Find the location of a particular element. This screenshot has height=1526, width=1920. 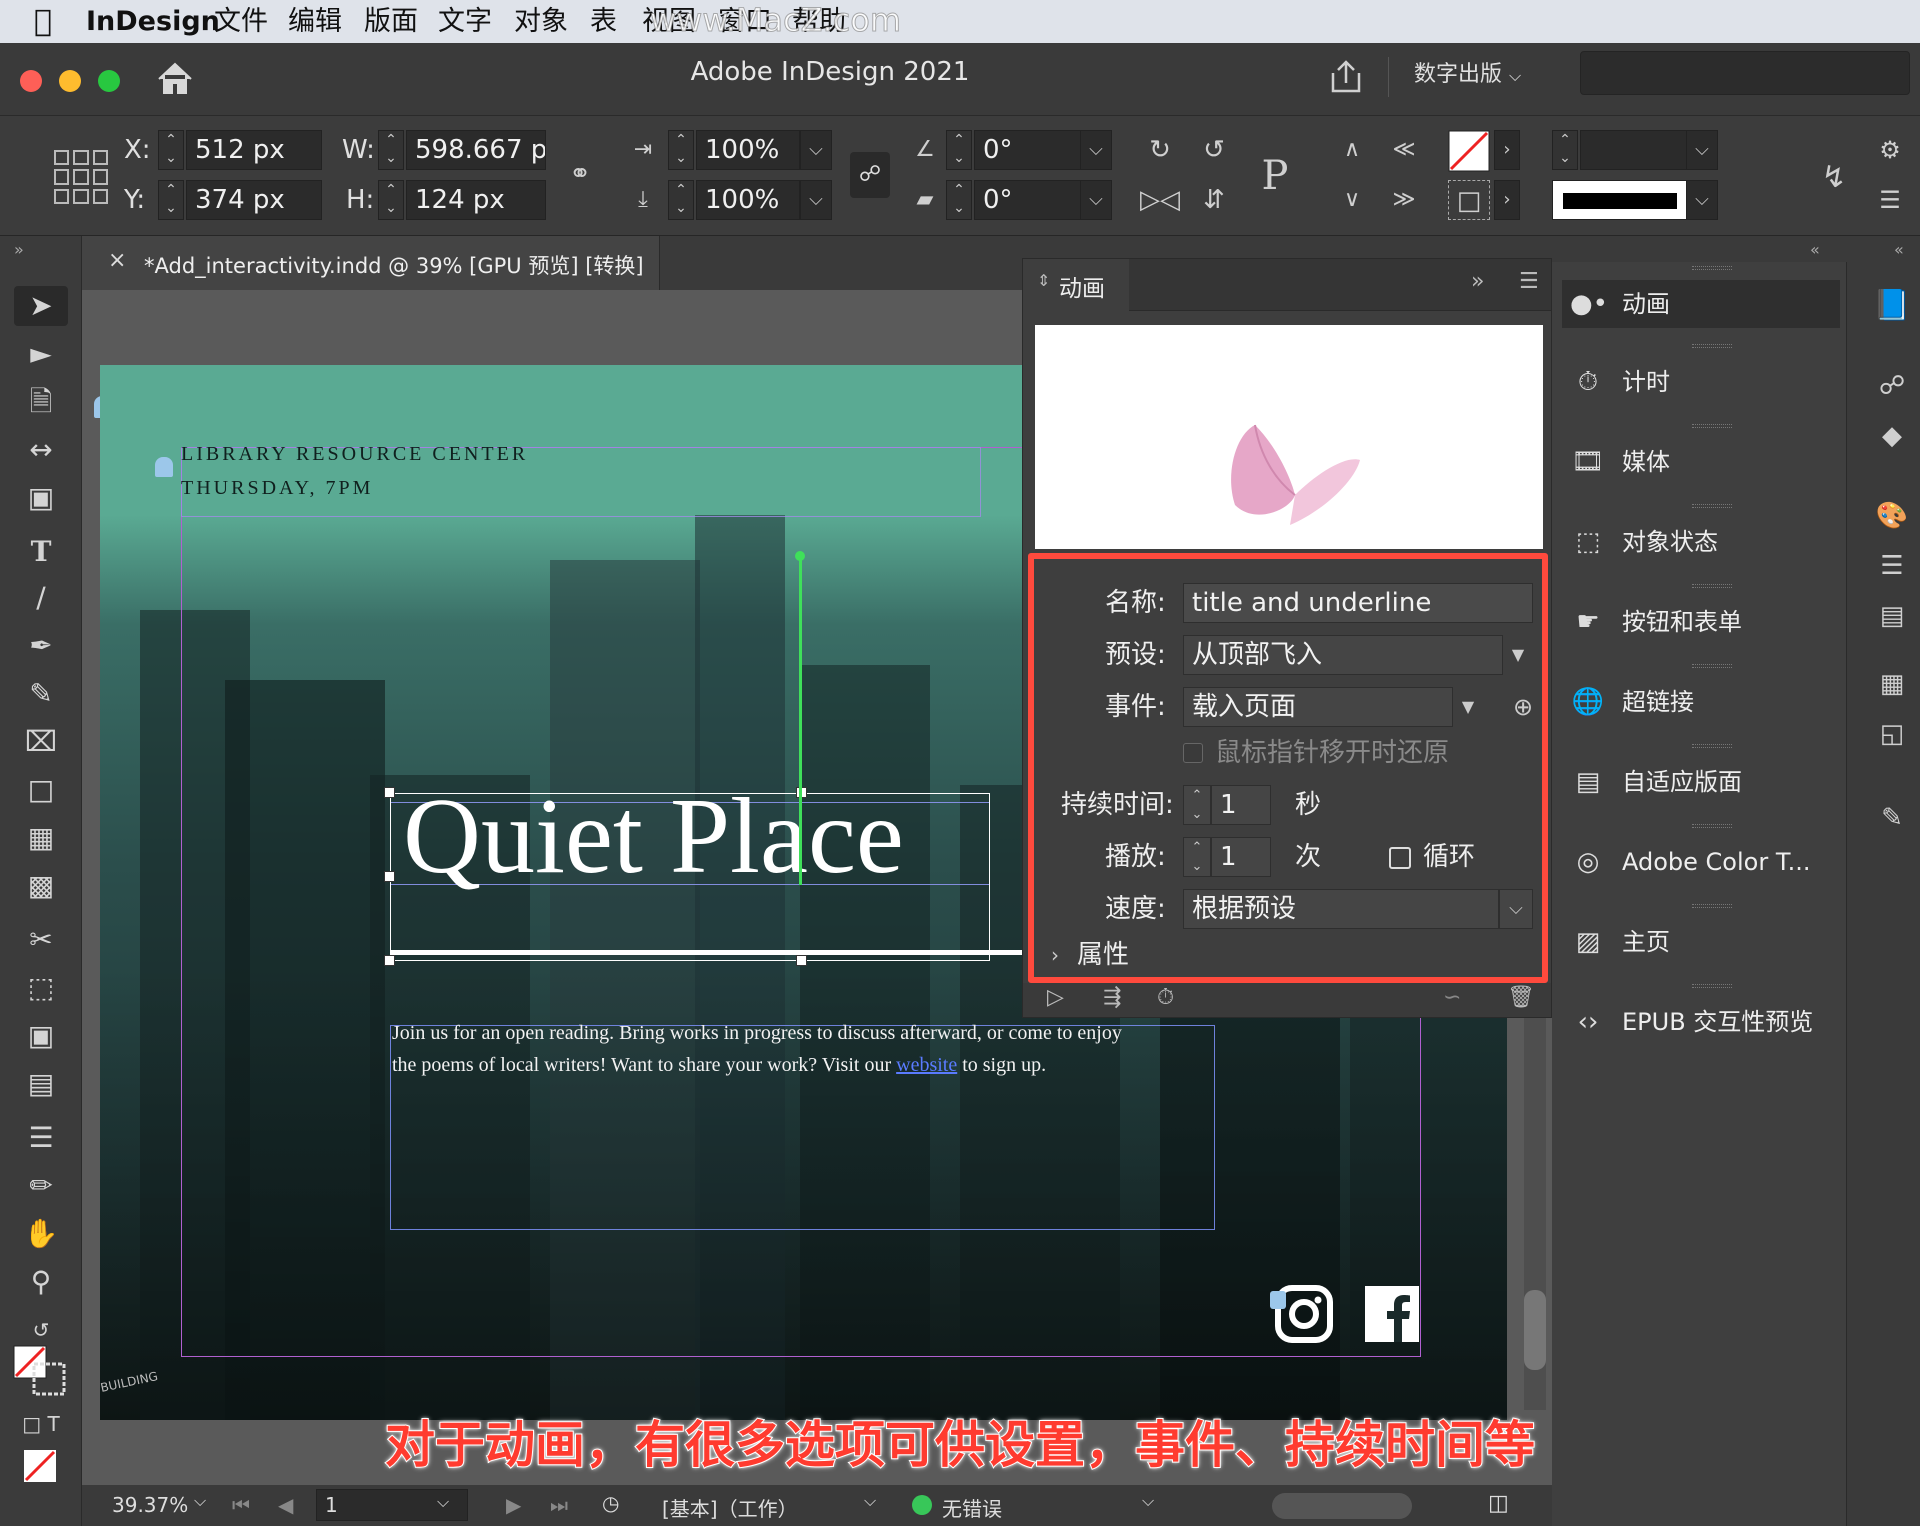

menu-layout: 版面 is located at coordinates (391, 22).